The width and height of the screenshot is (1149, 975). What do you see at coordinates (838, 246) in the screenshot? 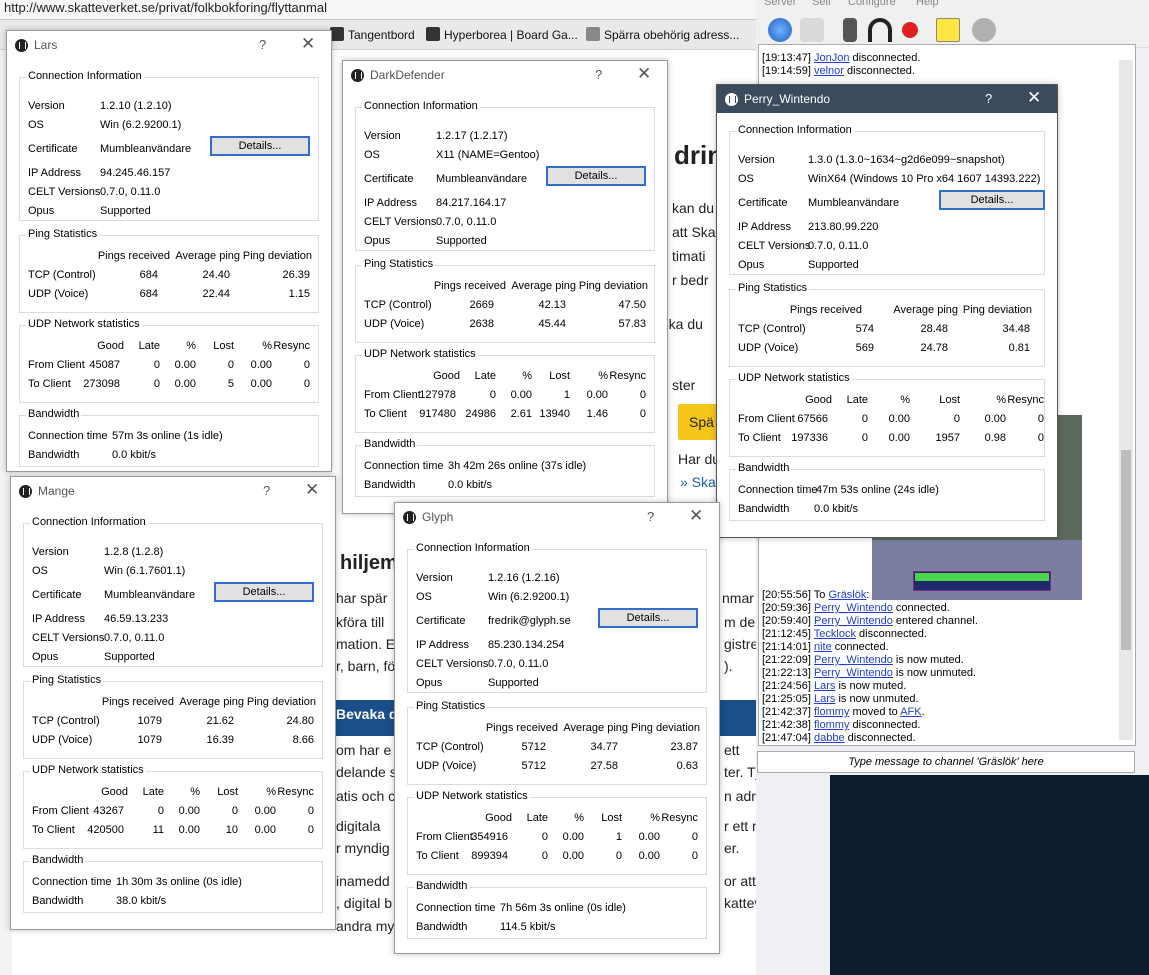
I see `celt-versions-value: 0.7.0, 0.11.0` at bounding box center [838, 246].